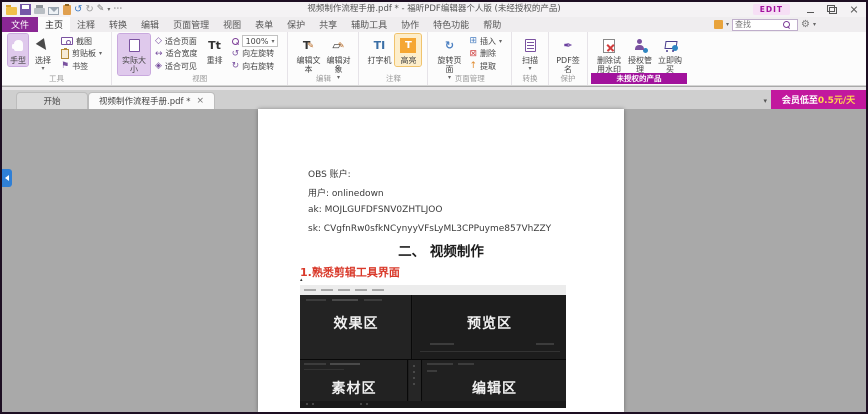  What do you see at coordinates (191, 24) in the screenshot?
I see `tab-organize: 页面管理` at bounding box center [191, 24].